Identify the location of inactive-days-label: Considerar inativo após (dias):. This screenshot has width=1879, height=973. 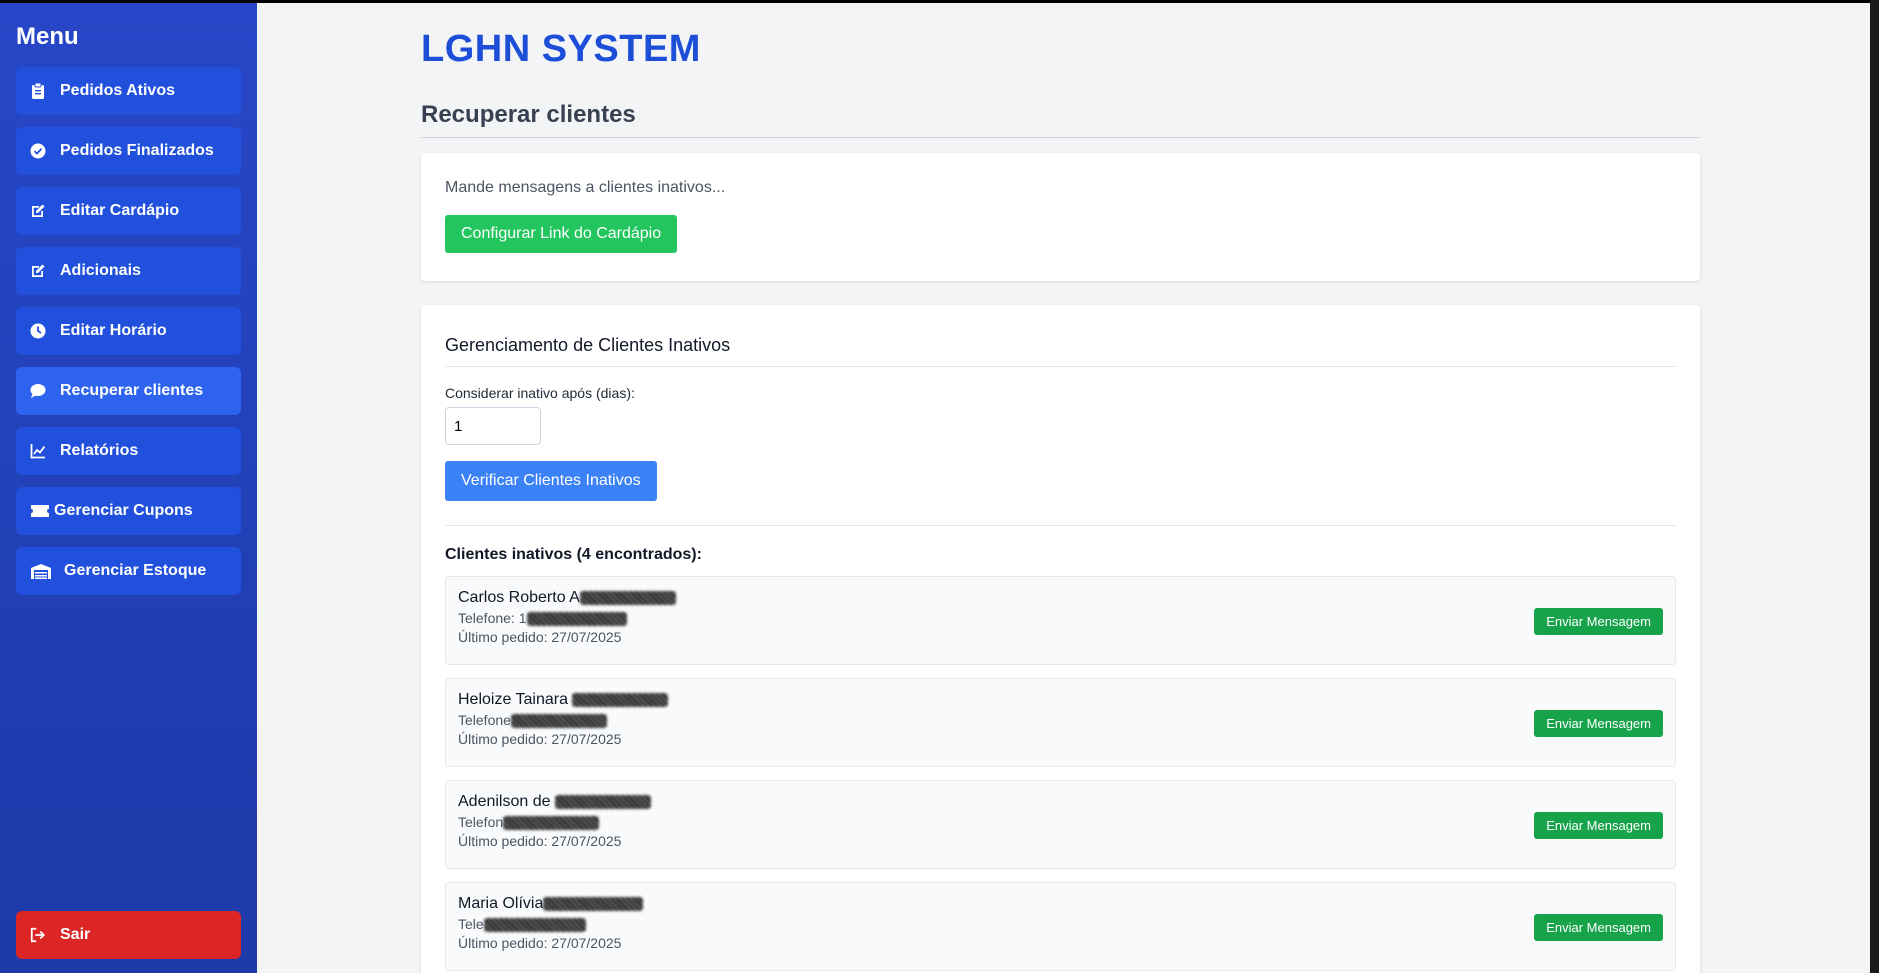
(540, 393).